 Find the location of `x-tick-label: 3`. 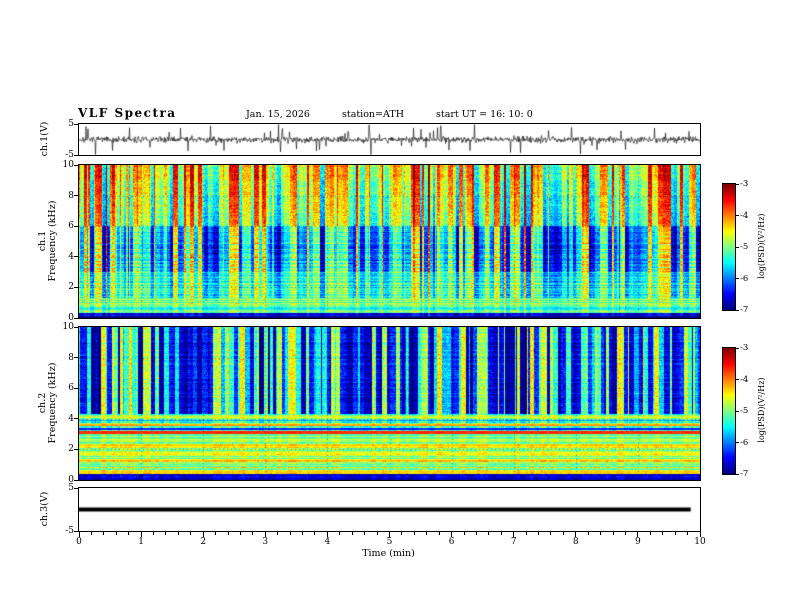

x-tick-label: 3 is located at coordinates (265, 542).